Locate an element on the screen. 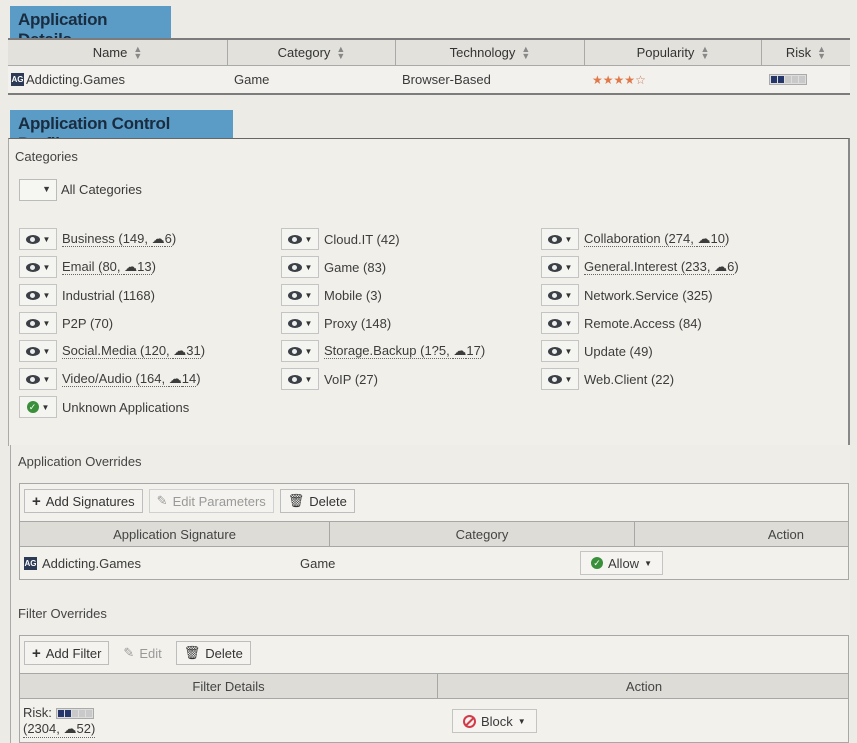 This screenshot has width=857, height=743. delete-signature-button: 🗑 Delete is located at coordinates (317, 501).